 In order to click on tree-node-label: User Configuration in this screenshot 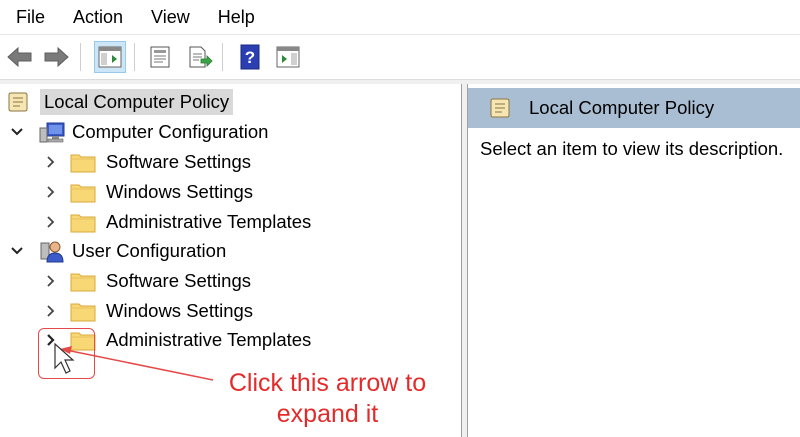, I will do `click(149, 250)`.